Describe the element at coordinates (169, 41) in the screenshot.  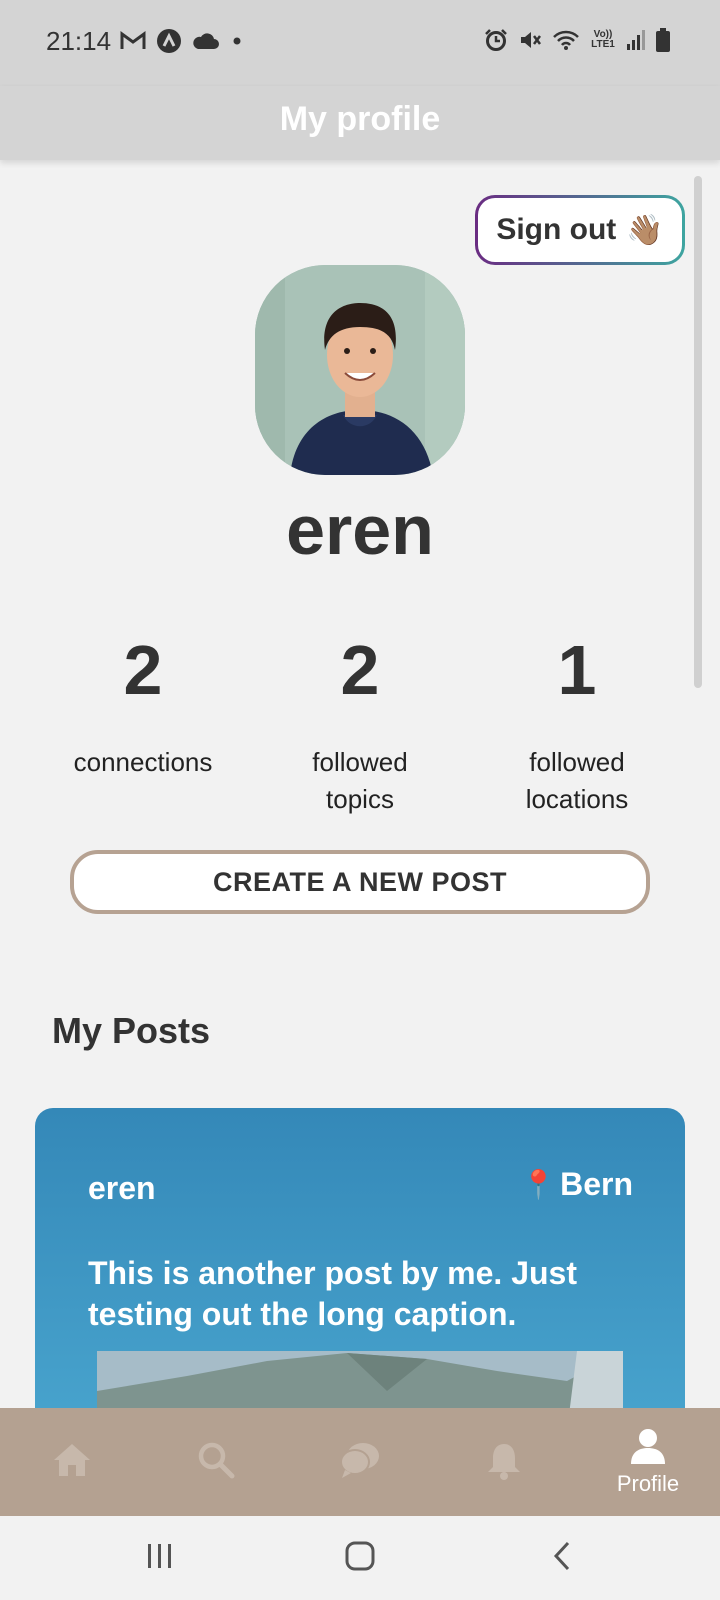
I see `app-icon` at that location.